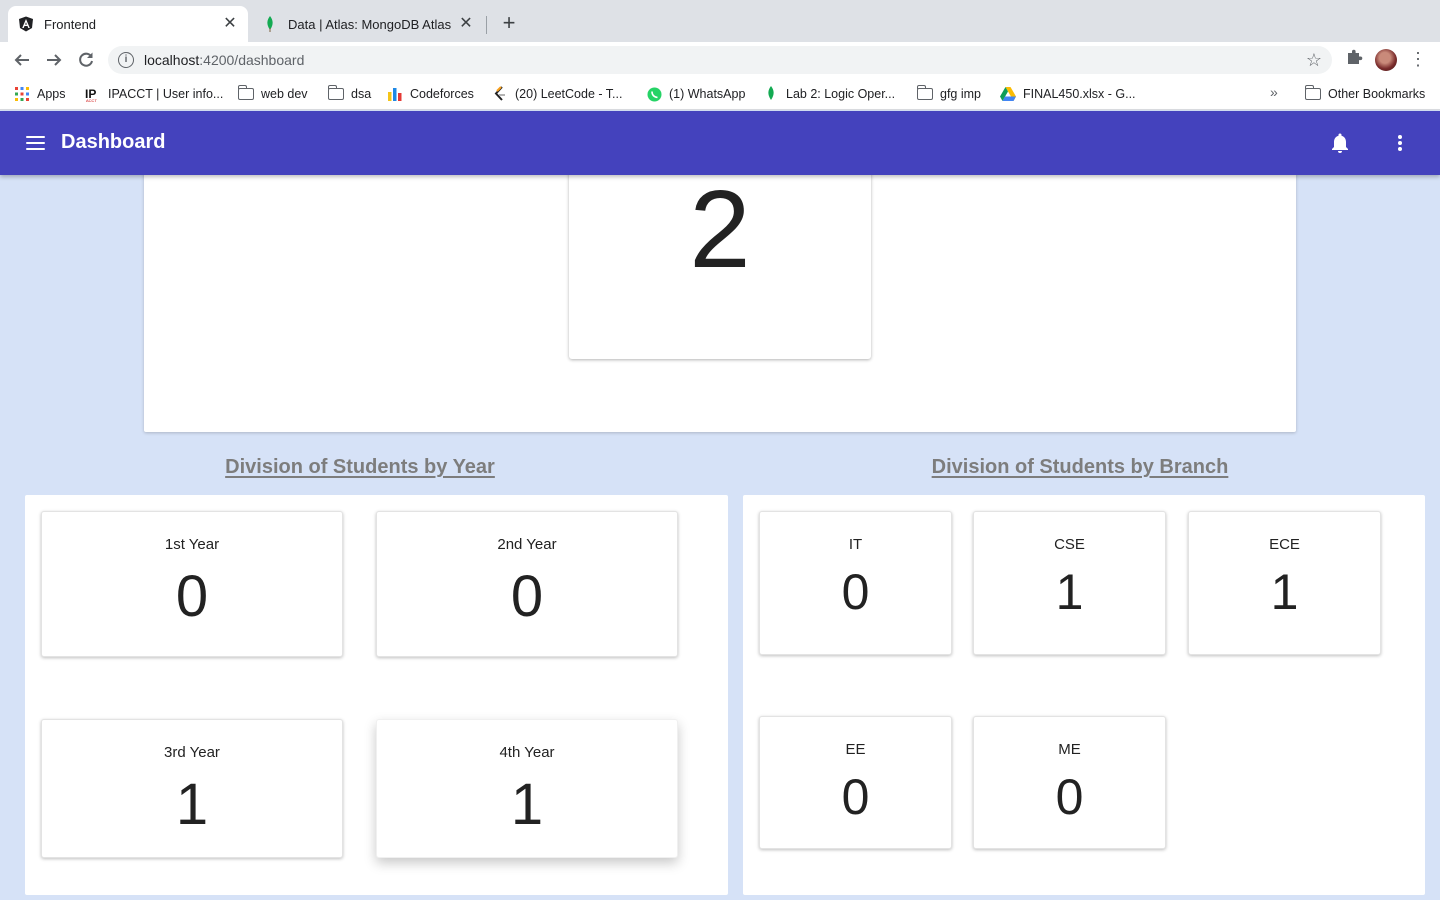 Image resolution: width=1440 pixels, height=900 pixels. Describe the element at coordinates (26, 24) in the screenshot. I see `angular-icon` at that location.